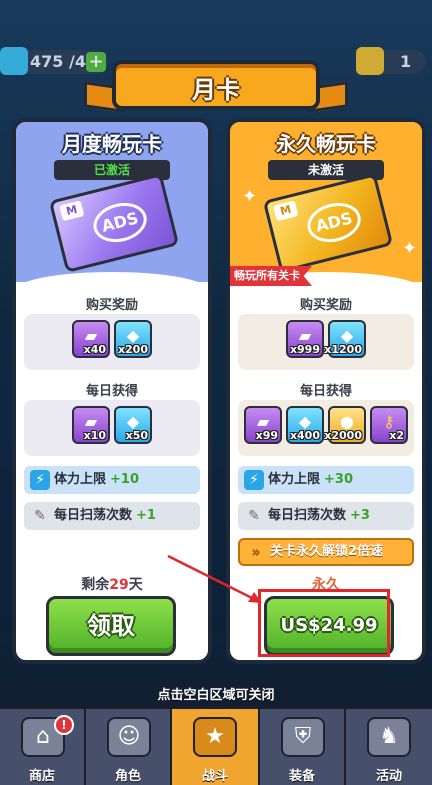 Image resolution: width=432 pixels, height=785 pixels. I want to click on remain-prefix: 剩余, so click(95, 585).